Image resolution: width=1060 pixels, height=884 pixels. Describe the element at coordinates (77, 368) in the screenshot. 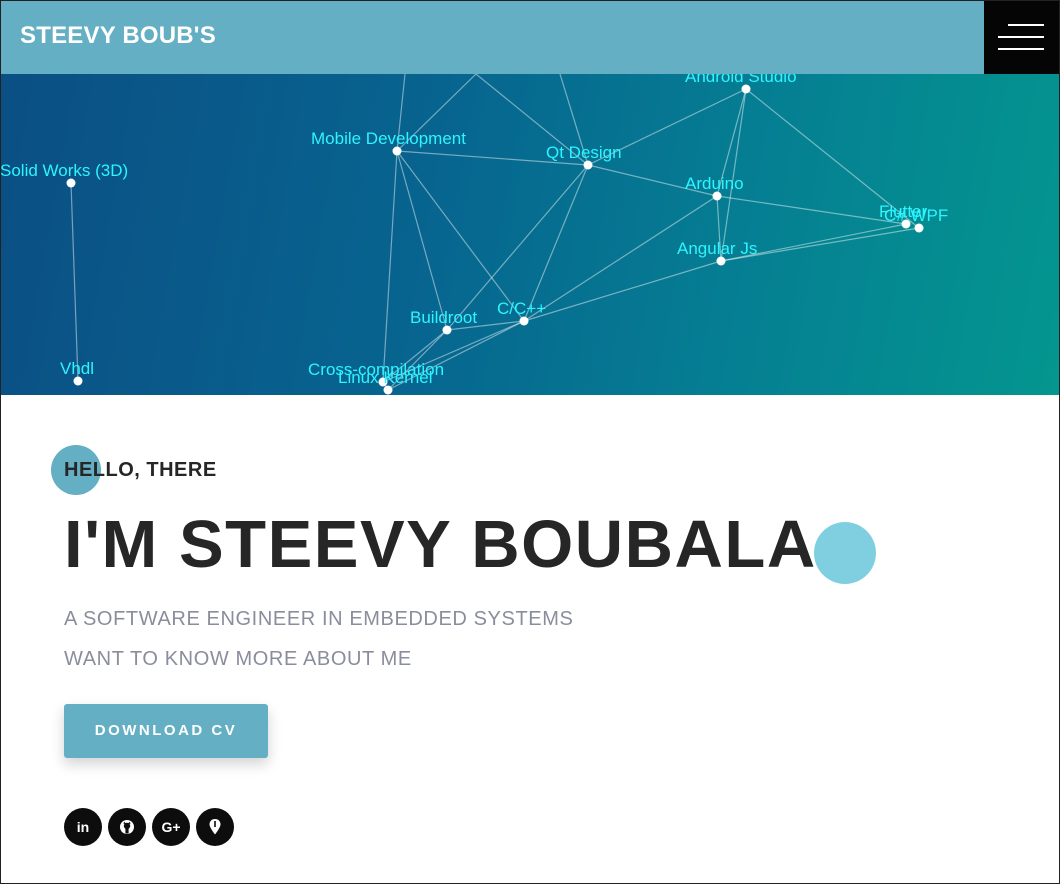

I see `network-node-label: Vhdl` at that location.